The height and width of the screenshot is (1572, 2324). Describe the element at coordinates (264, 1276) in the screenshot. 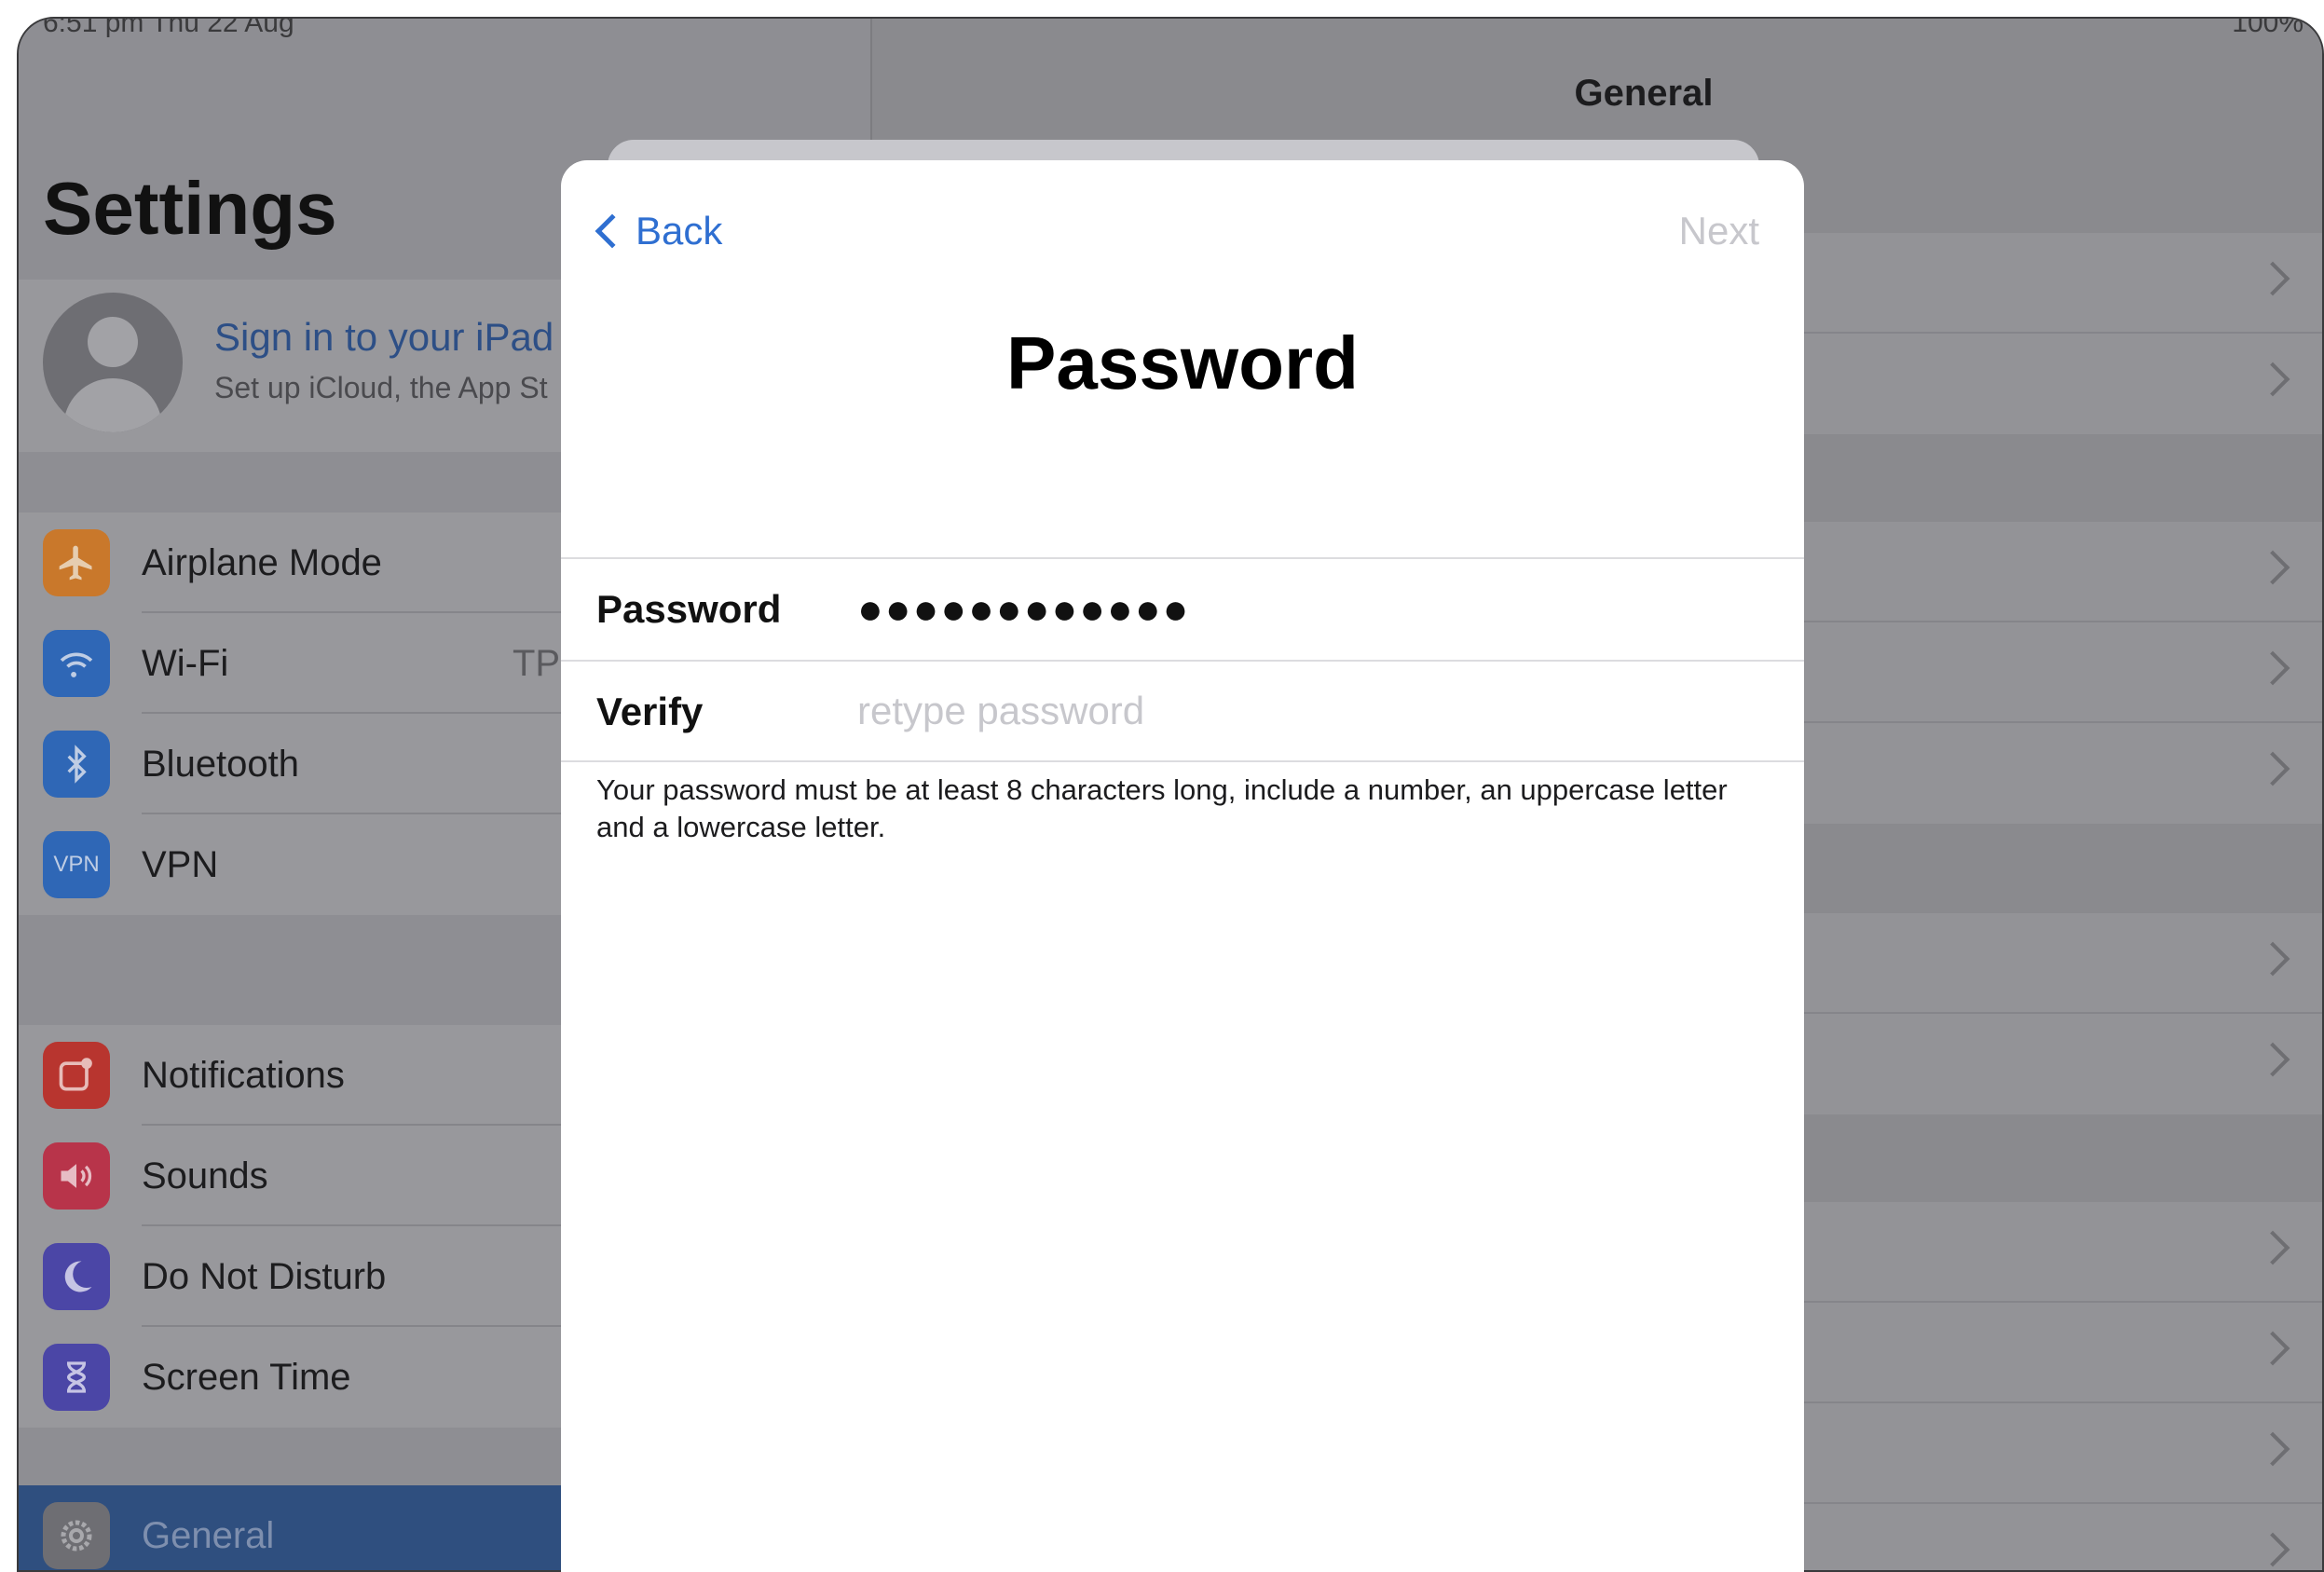

I see `sidebar-item-label: Do Not Disturb` at that location.